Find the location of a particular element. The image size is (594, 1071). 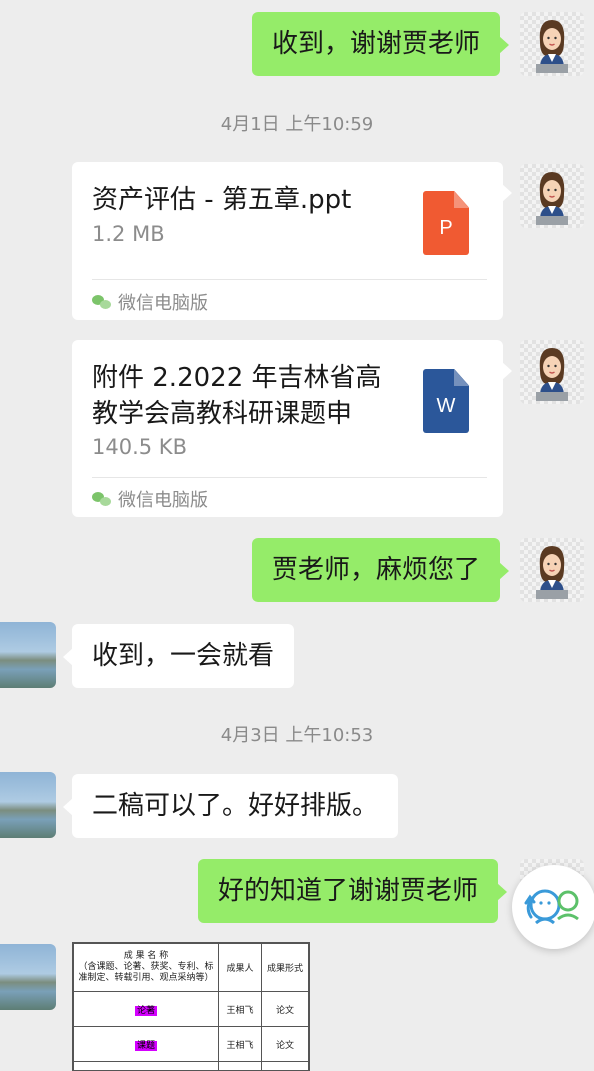

table-header-cell: 成果形式 is located at coordinates (285, 968).